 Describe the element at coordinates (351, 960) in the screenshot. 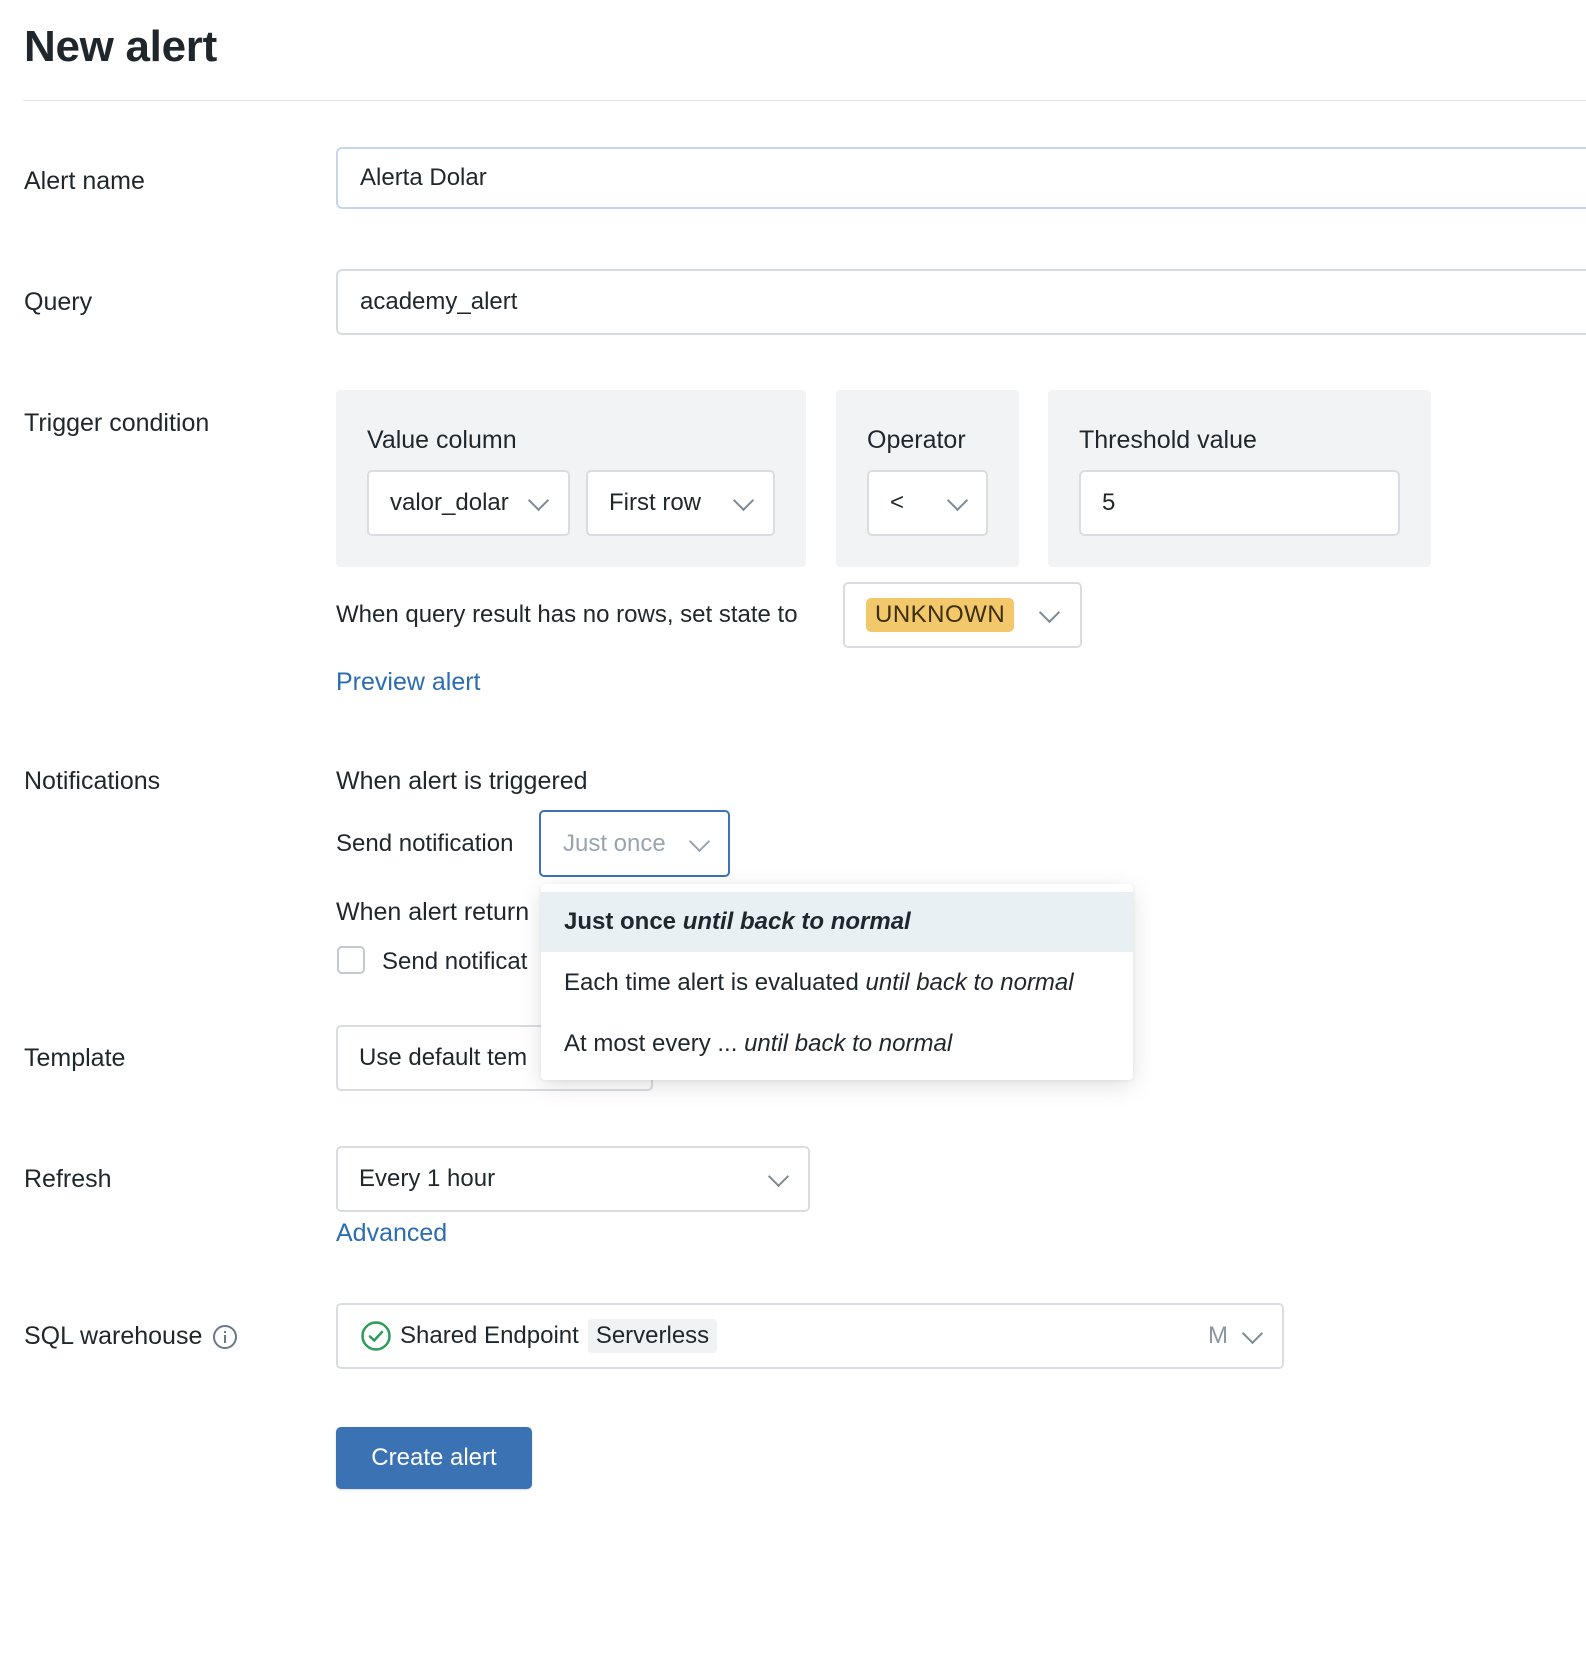

I see `returns-notification-checkbox` at that location.